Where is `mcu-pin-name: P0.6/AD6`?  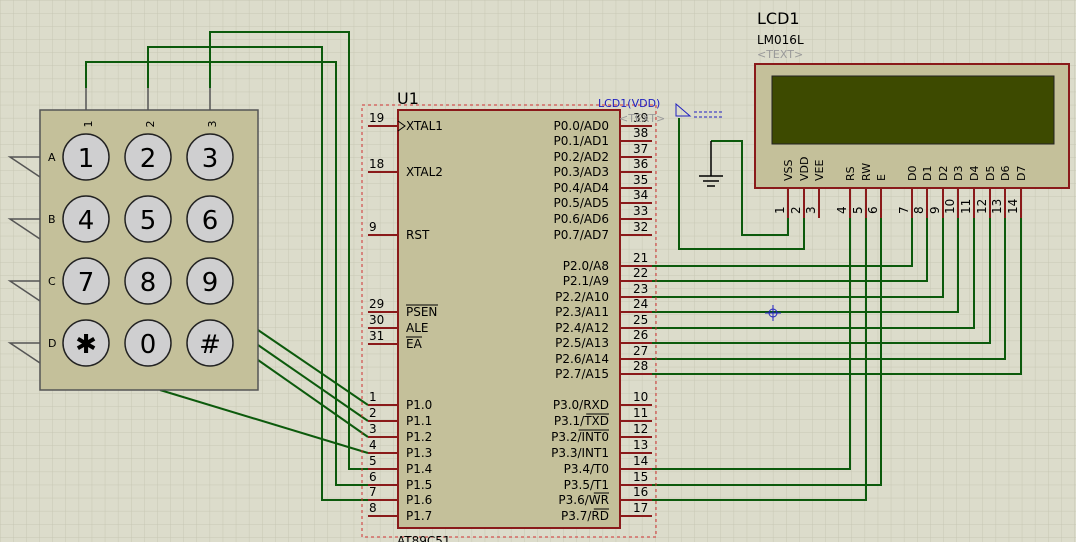 mcu-pin-name: P0.6/AD6 is located at coordinates (581, 219).